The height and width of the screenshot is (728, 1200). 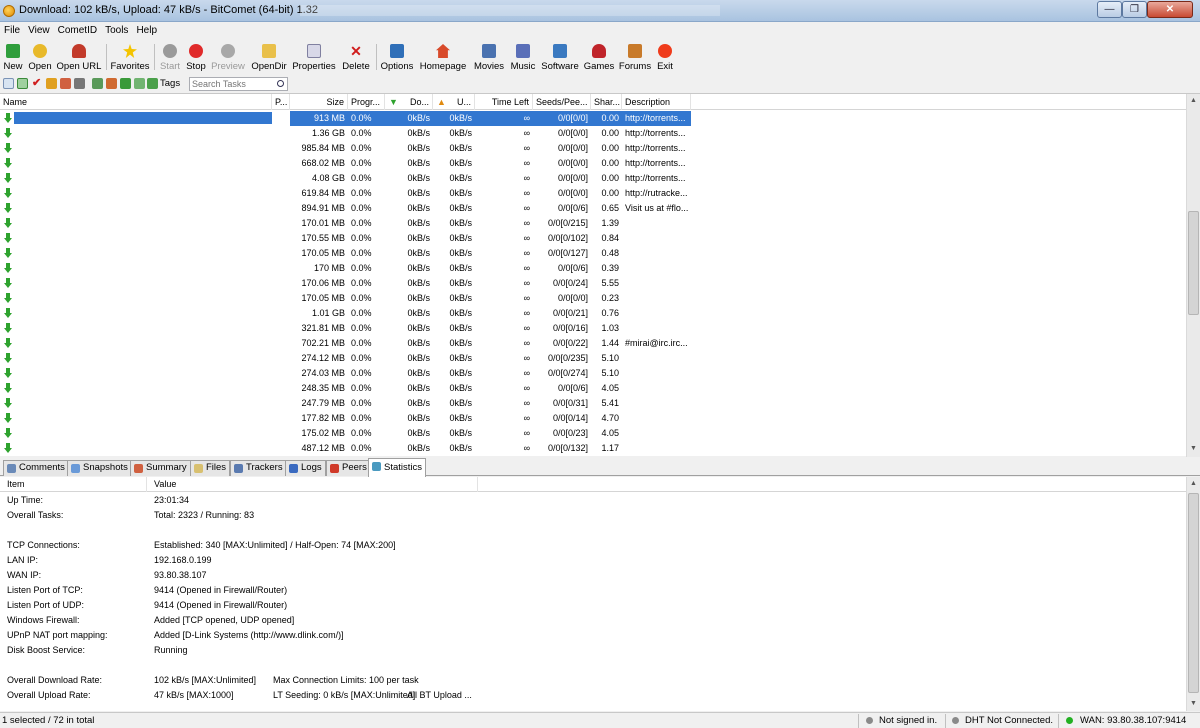 What do you see at coordinates (161, 484) in the screenshot?
I see `col-value: Value` at bounding box center [161, 484].